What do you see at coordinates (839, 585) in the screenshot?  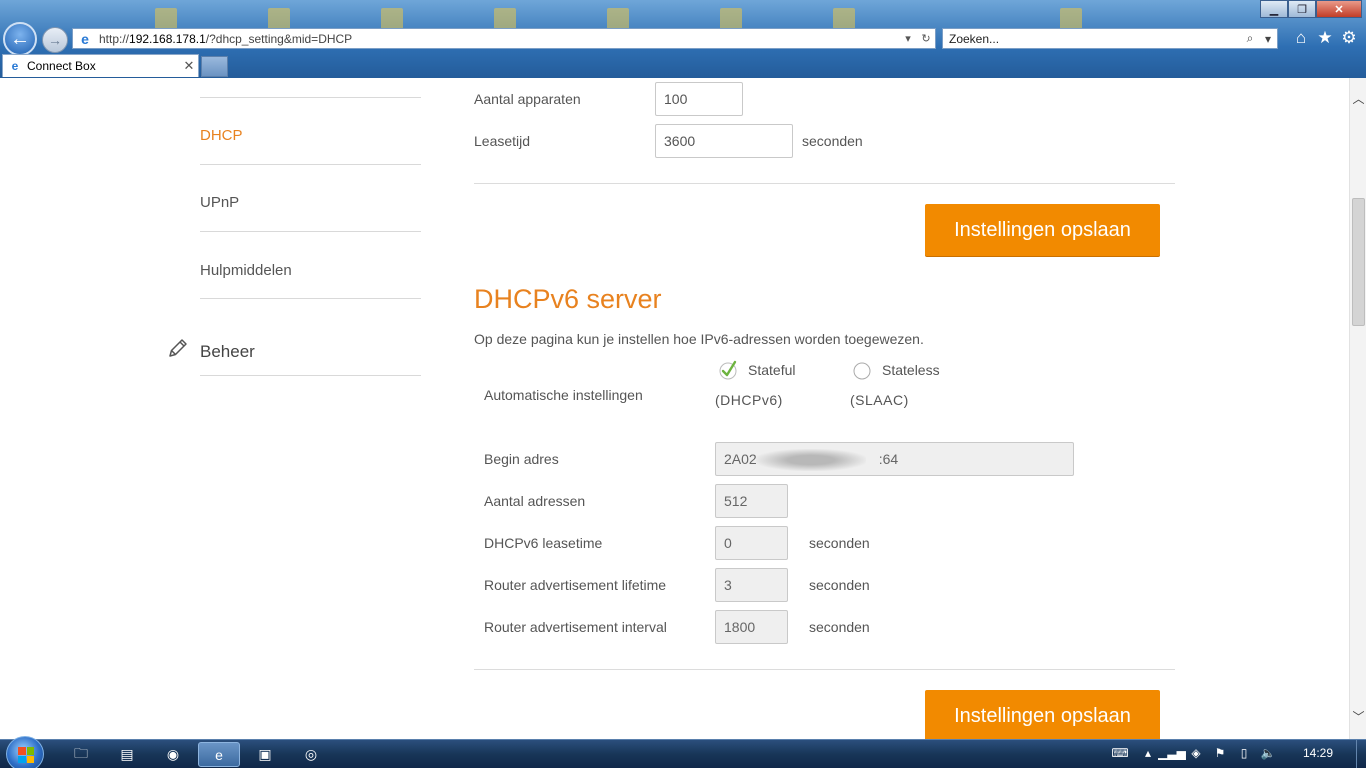 I see `ra-lifetime-unit: seconden` at bounding box center [839, 585].